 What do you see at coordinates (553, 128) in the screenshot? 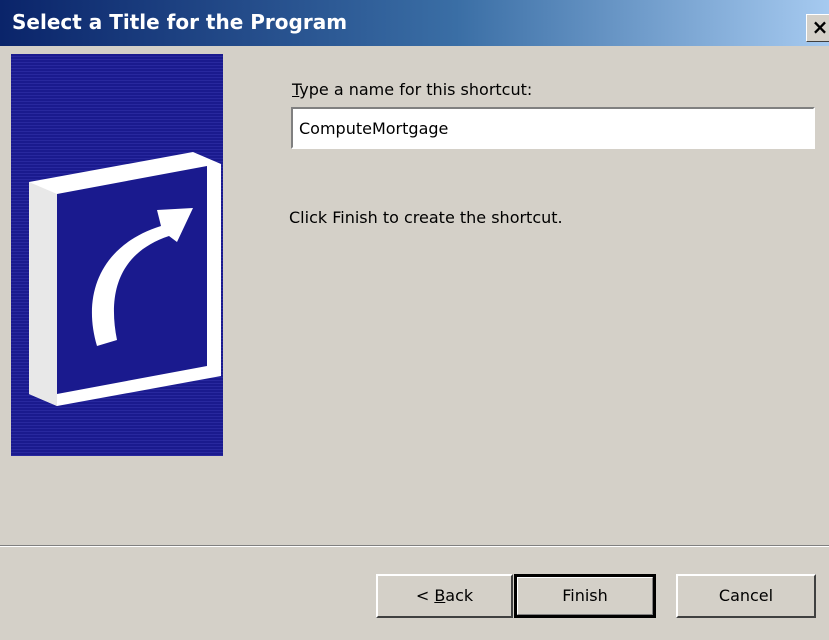
I see `shortcut-name-input` at bounding box center [553, 128].